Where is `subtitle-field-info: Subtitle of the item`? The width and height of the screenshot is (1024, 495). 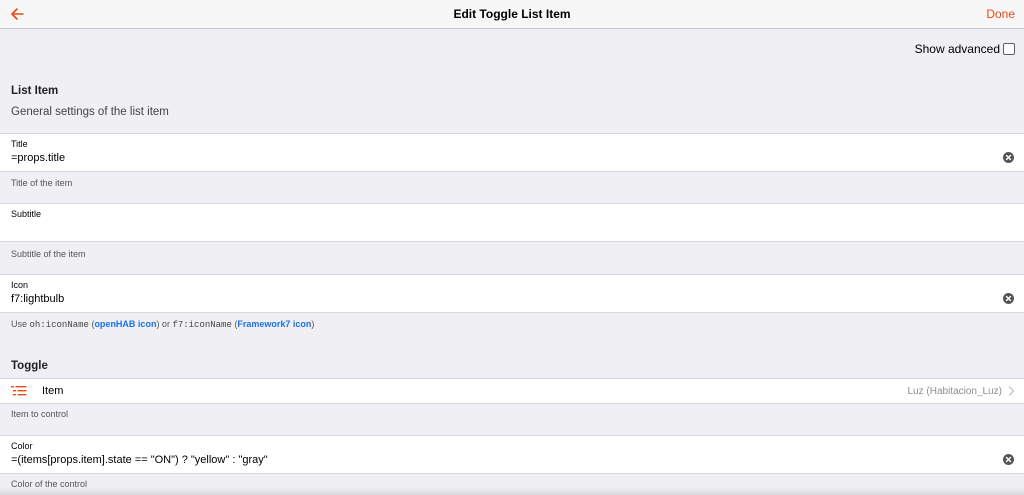 subtitle-field-info: Subtitle of the item is located at coordinates (48, 254).